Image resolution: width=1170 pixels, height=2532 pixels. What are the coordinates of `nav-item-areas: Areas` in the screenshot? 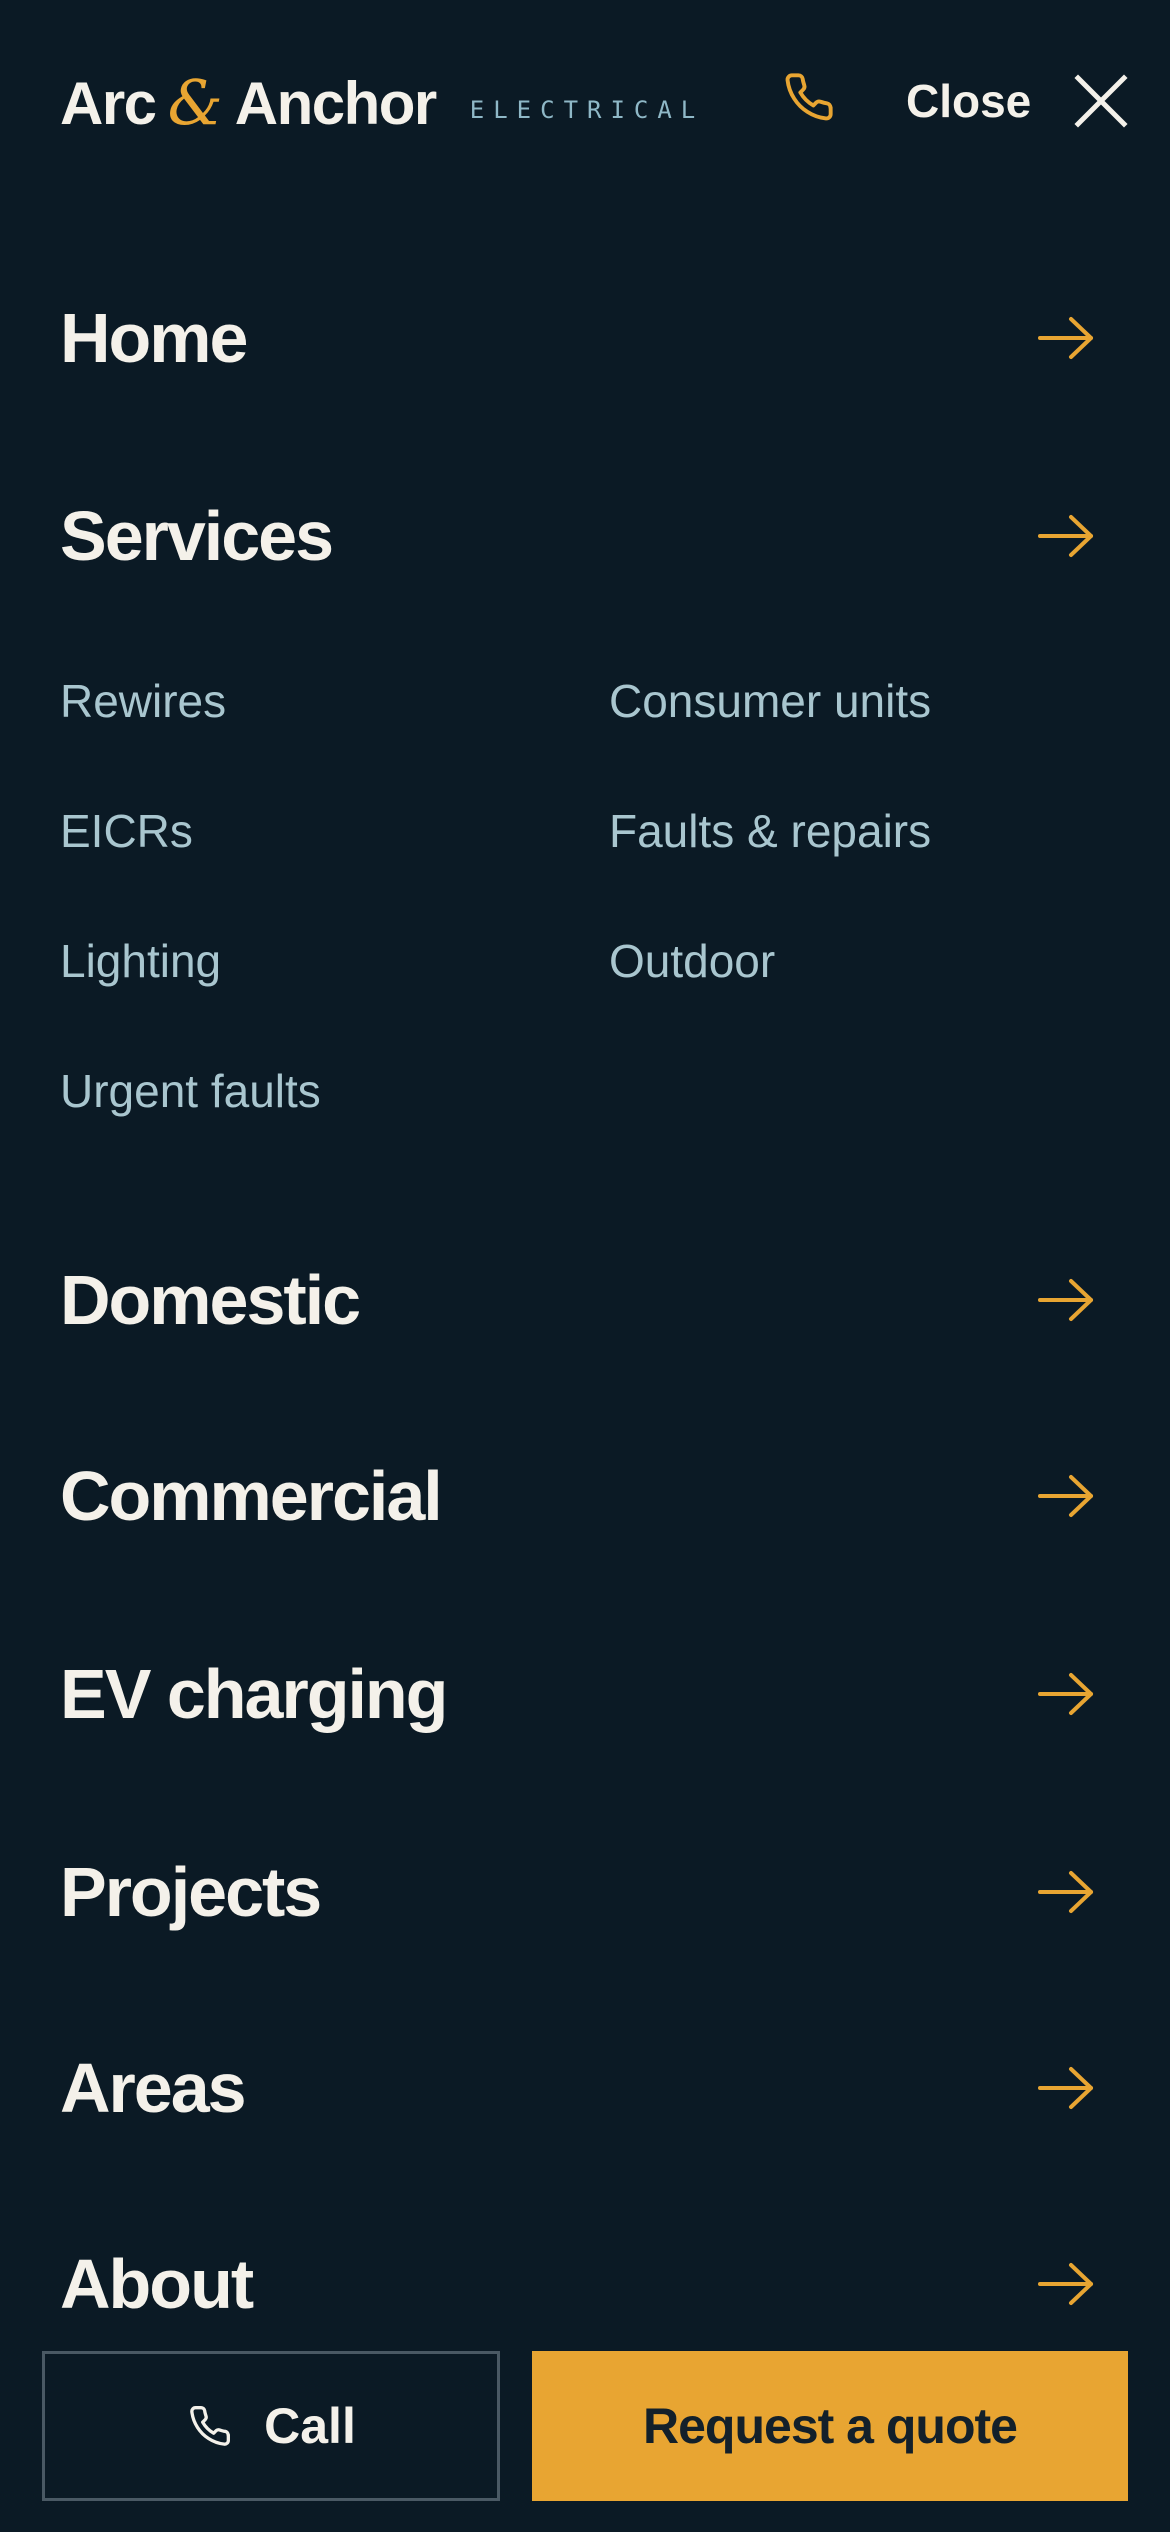 It's located at (580, 2088).